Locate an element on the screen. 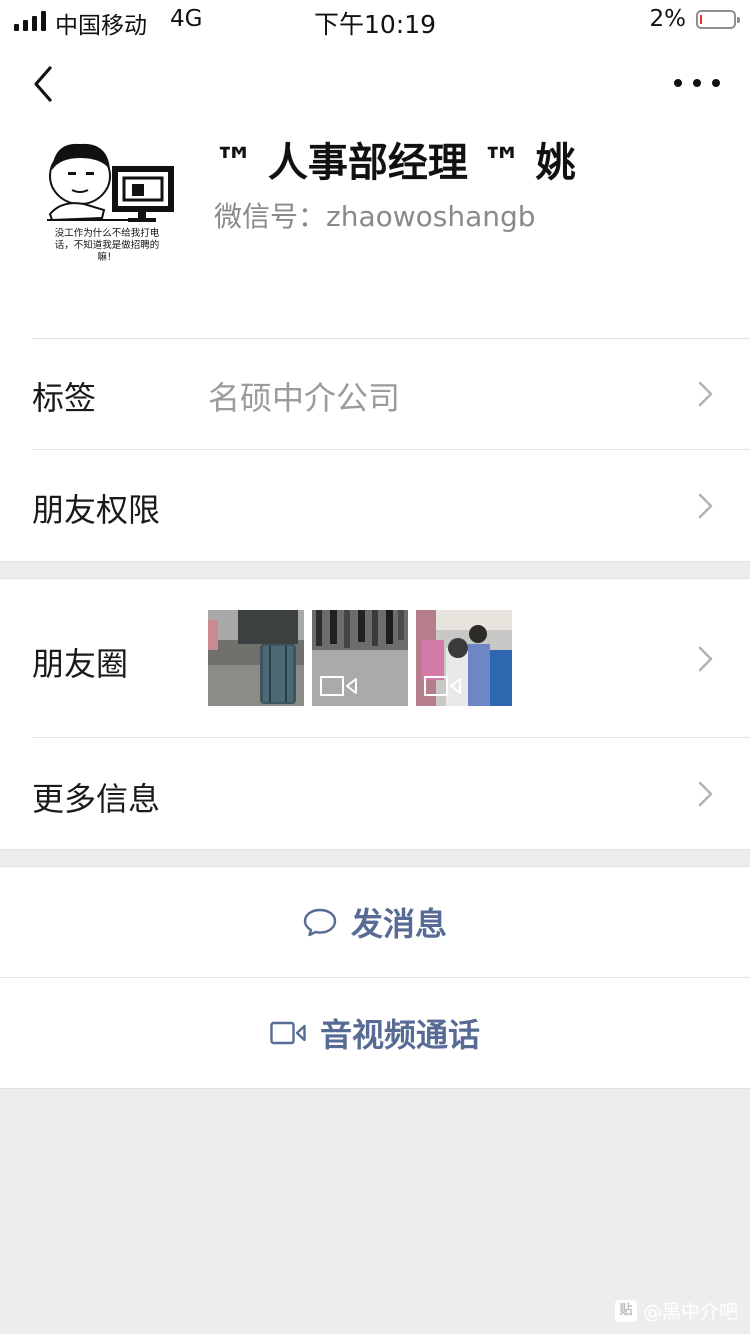  av-call-button: 音视频通话 is located at coordinates (375, 1033).